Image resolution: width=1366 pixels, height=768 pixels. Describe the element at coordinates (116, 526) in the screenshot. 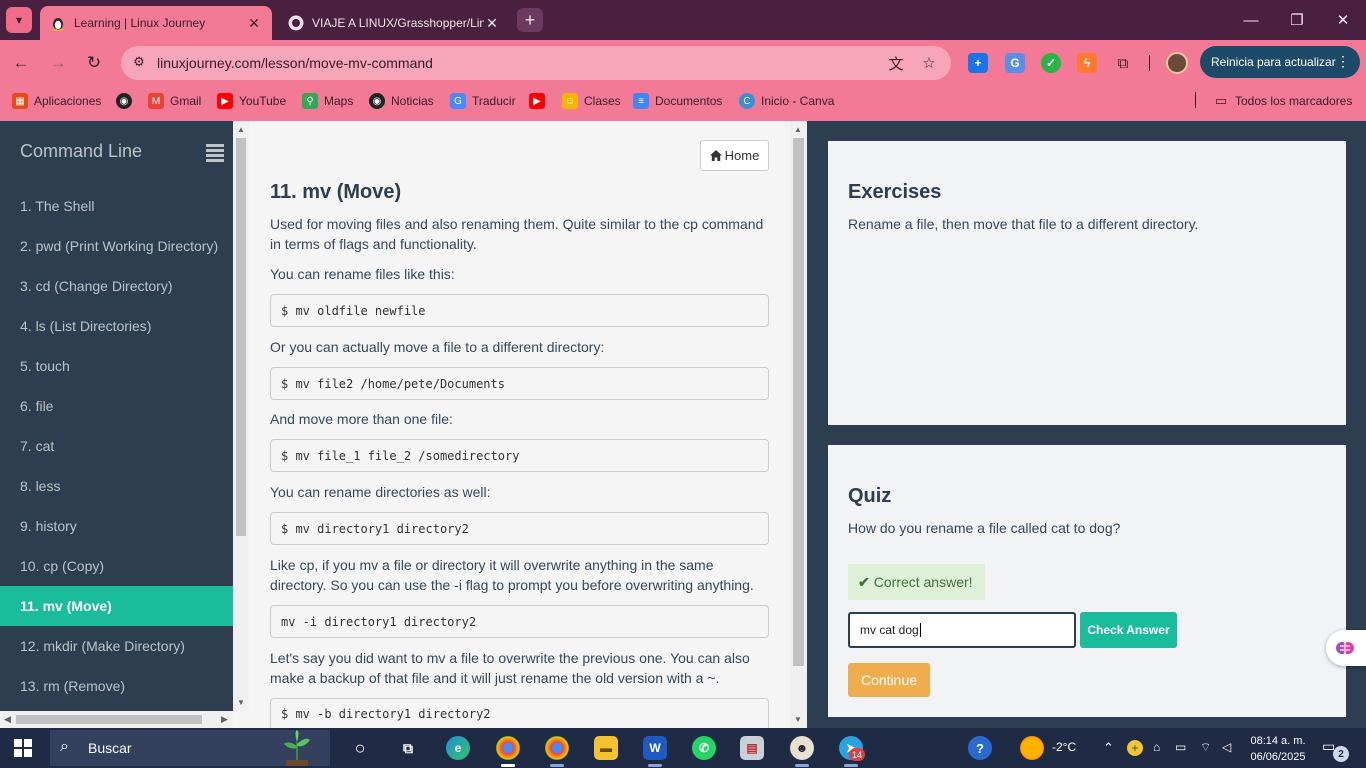

I see `sidebar-item-history: 9. history` at that location.